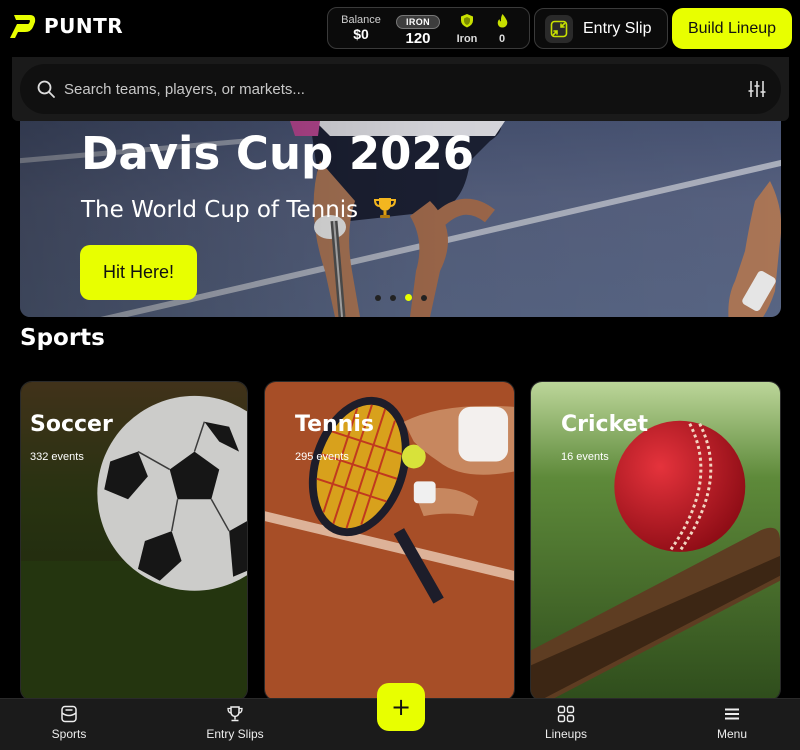 Image resolution: width=800 pixels, height=750 pixels. Describe the element at coordinates (732, 714) in the screenshot. I see `menu-icon` at that location.